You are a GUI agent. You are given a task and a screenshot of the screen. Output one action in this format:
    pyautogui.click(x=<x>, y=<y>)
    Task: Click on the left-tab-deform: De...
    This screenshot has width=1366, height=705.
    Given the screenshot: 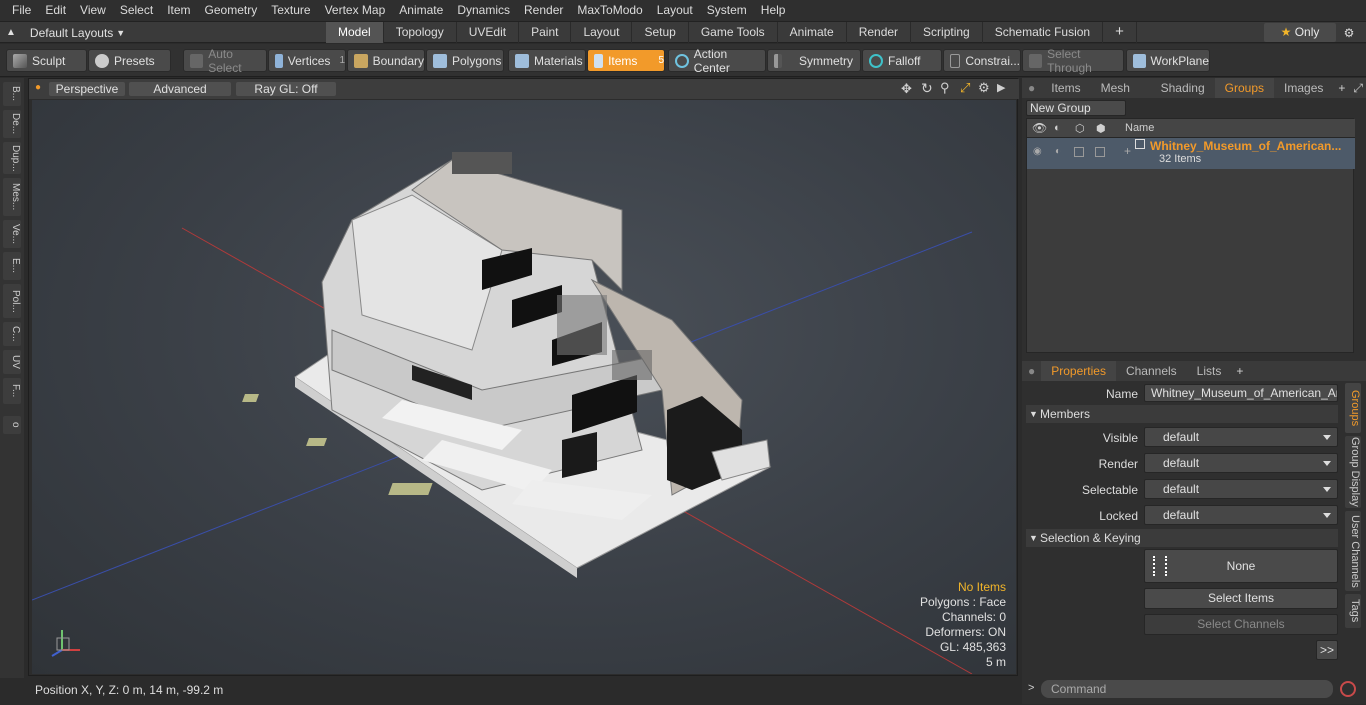 What is the action you would take?
    pyautogui.click(x=12, y=124)
    